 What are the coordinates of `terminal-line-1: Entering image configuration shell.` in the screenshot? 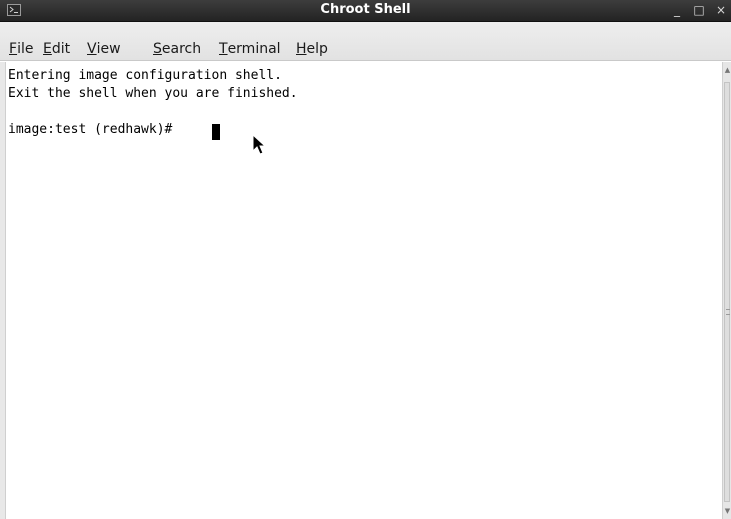 It's located at (145, 75).